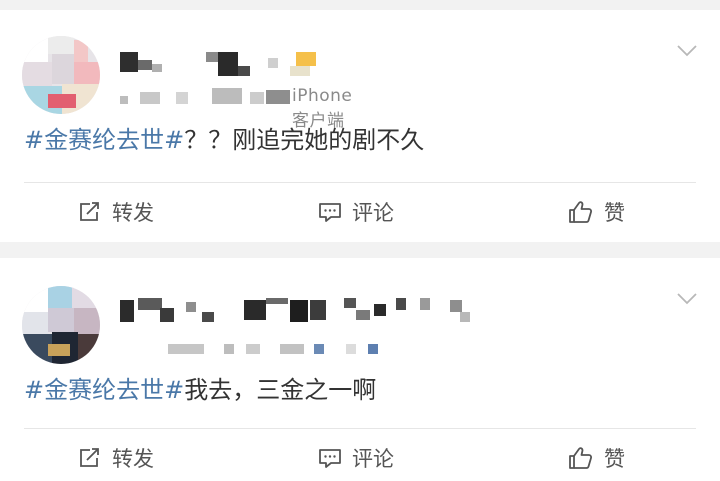 The width and height of the screenshot is (720, 481). I want to click on post-text: #金赛纶去世#我去，三金之一啊, so click(200, 390).